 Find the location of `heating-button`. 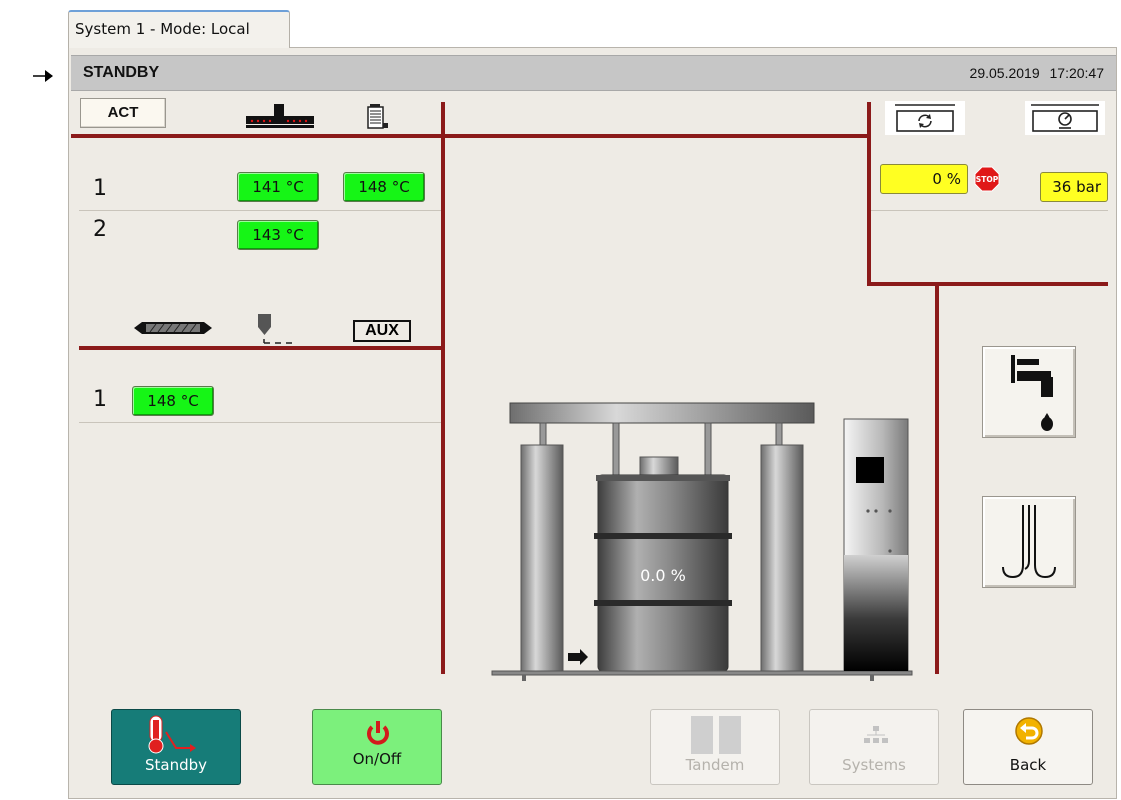

heating-button is located at coordinates (1029, 542).